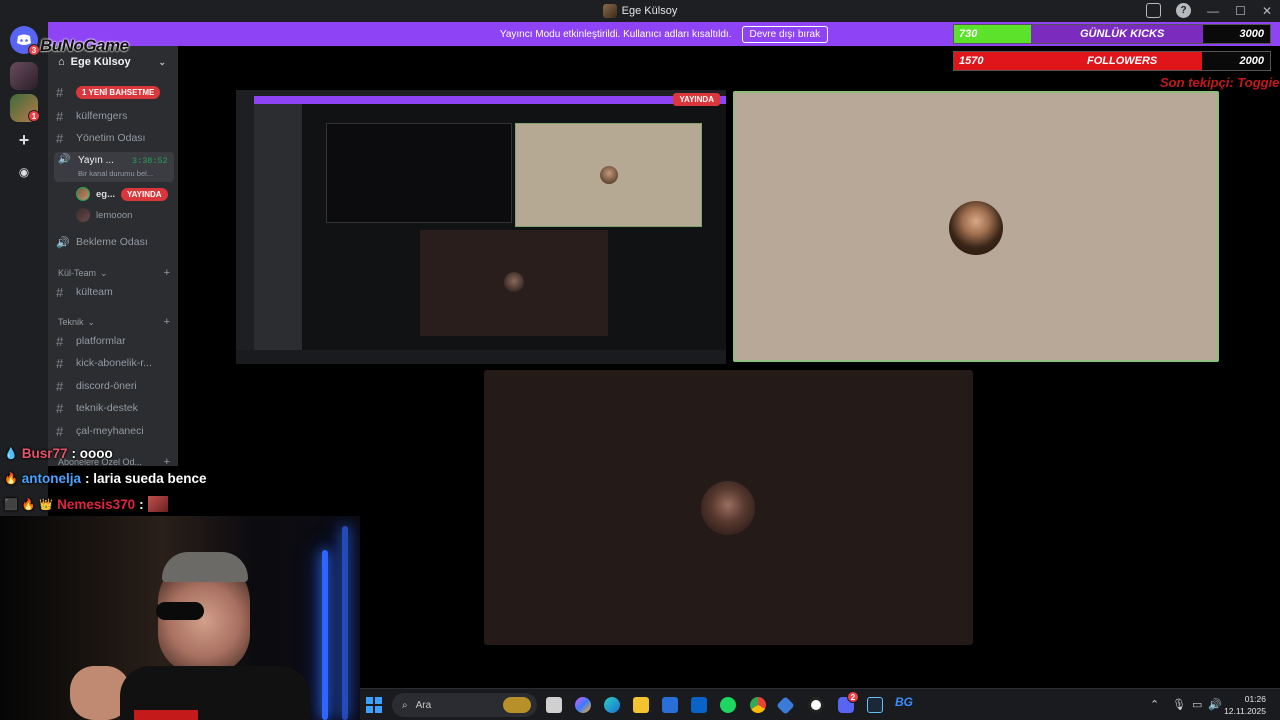  Describe the element at coordinates (278, 227) in the screenshot. I see `nested-sidebar` at that location.